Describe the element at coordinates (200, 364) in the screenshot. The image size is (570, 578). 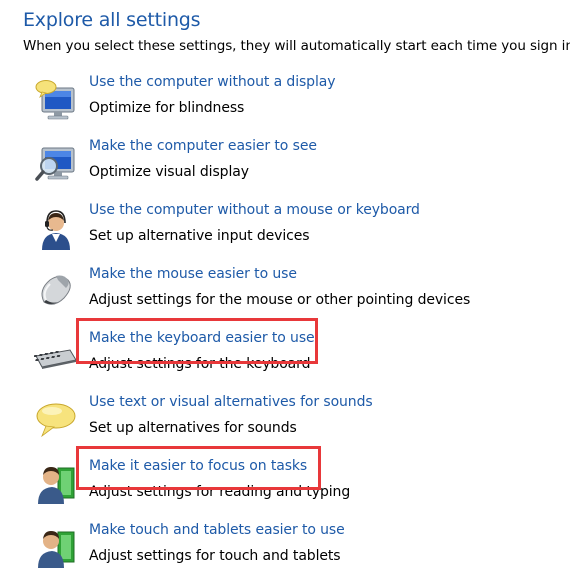
I see `desc-keyboard-settings: Adjust settings for the keyboard` at that location.